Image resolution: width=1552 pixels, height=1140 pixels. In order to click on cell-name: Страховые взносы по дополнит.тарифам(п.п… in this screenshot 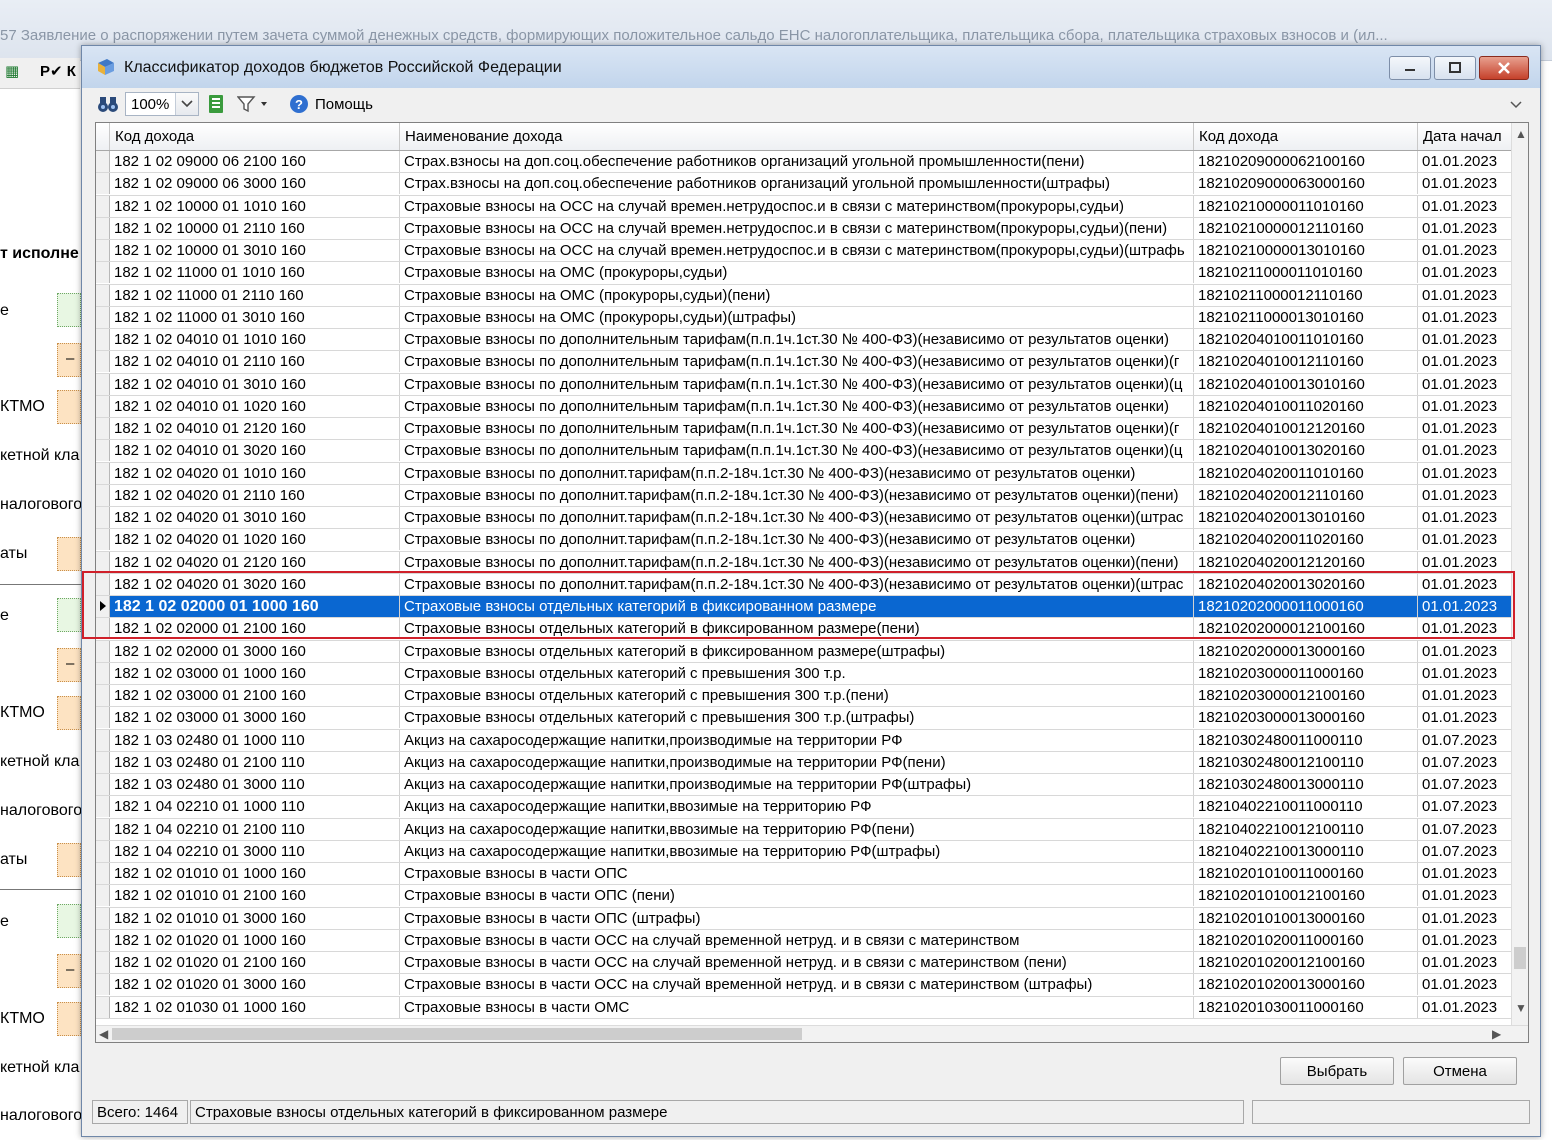, I will do `click(797, 584)`.